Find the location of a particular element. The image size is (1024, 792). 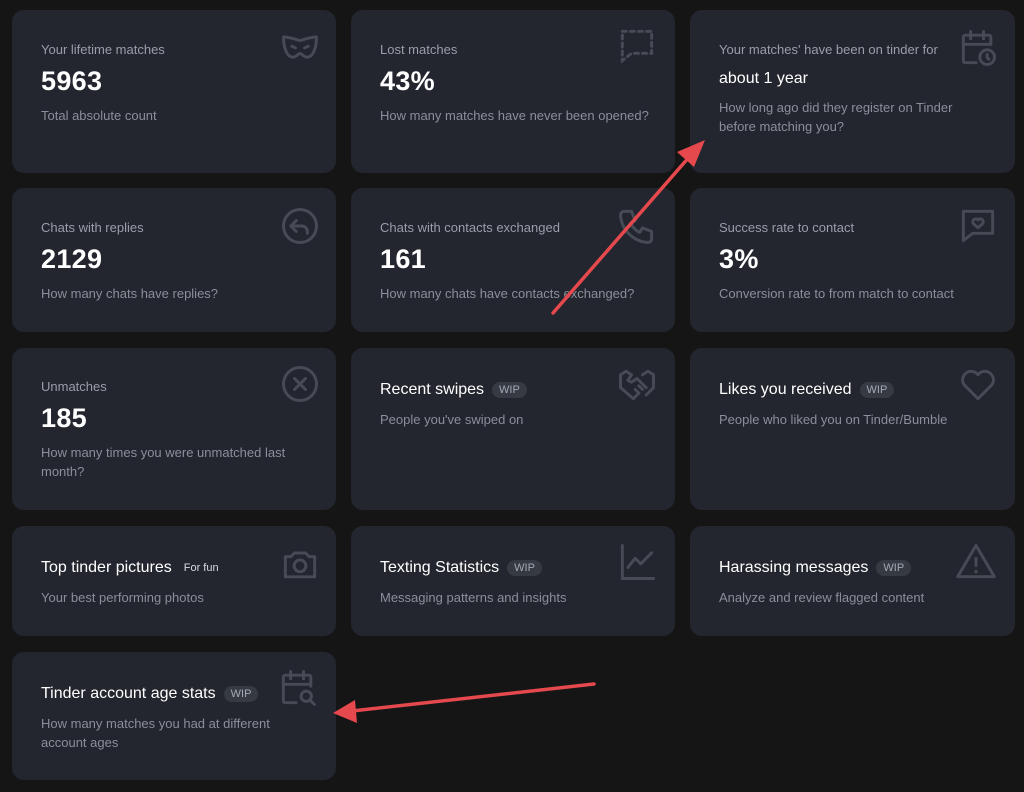

card-description: How many chats have replies? is located at coordinates (130, 293).